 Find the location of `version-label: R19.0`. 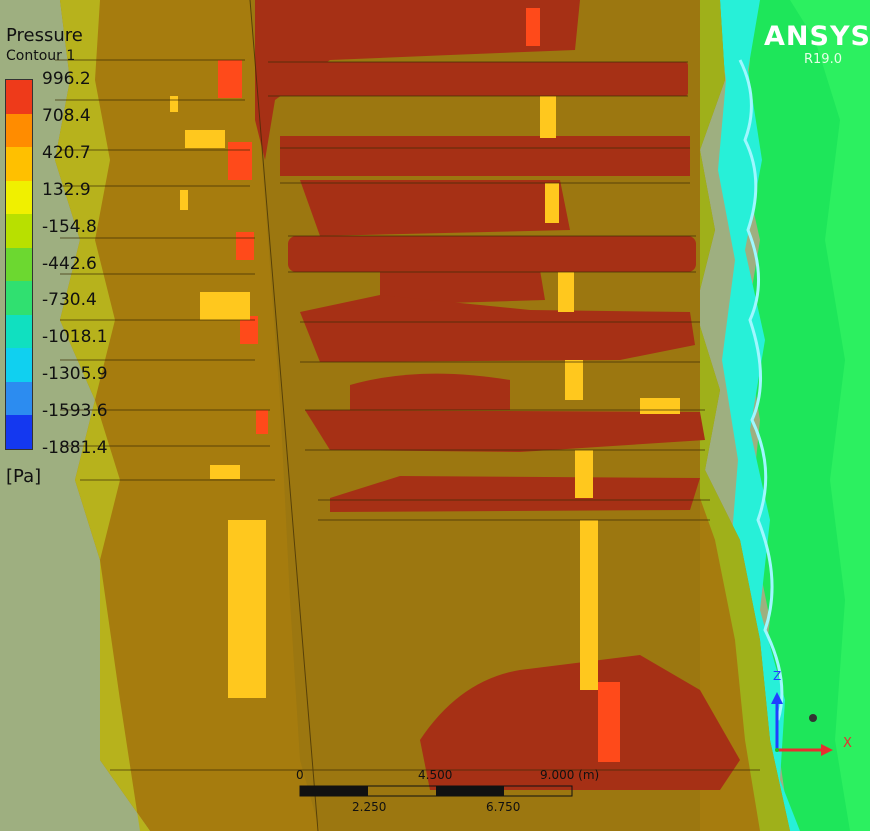

version-label: R19.0 is located at coordinates (823, 59).